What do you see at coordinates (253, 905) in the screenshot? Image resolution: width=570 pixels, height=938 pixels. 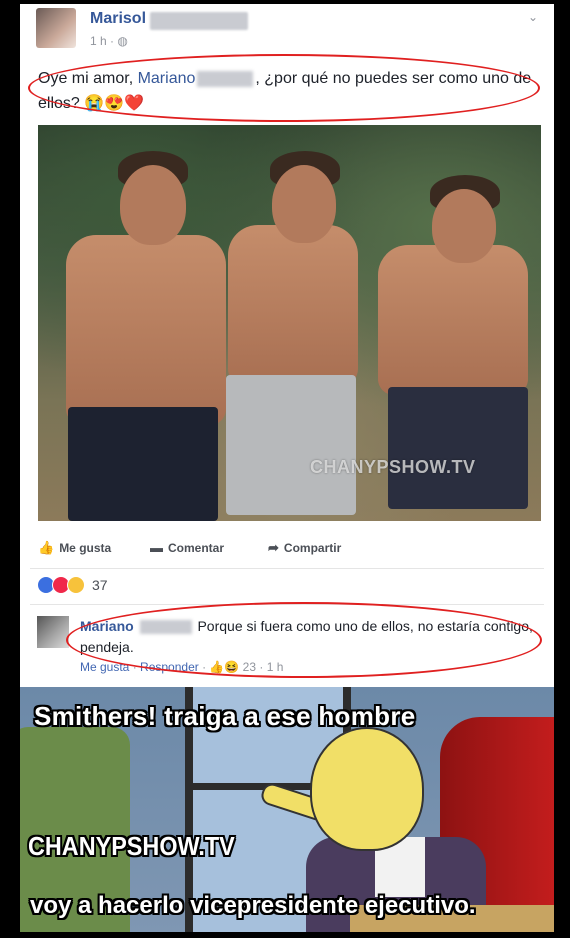 I see `meme-bottom-caption: voy a hacerlo vicepresidente ejecutivo.` at bounding box center [253, 905].